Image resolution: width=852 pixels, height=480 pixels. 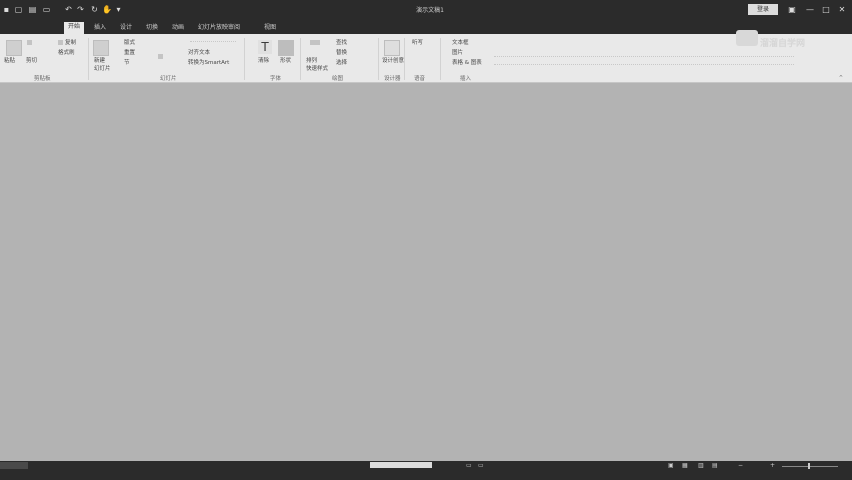 I want to click on tab-insert: 插入, so click(x=100, y=28).